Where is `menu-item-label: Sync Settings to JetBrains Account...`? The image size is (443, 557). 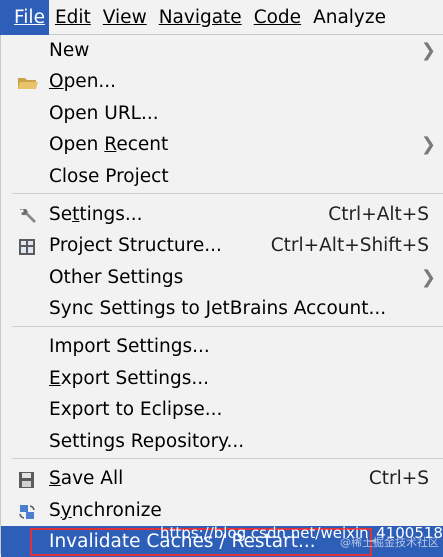
menu-item-label: Sync Settings to JetBrains Account... is located at coordinates (218, 308).